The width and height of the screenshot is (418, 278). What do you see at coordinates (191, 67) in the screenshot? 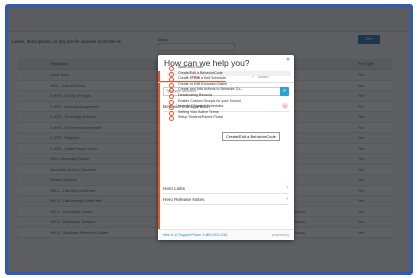
I see `help-article-label: Add/Edit A User` at bounding box center [191, 67].